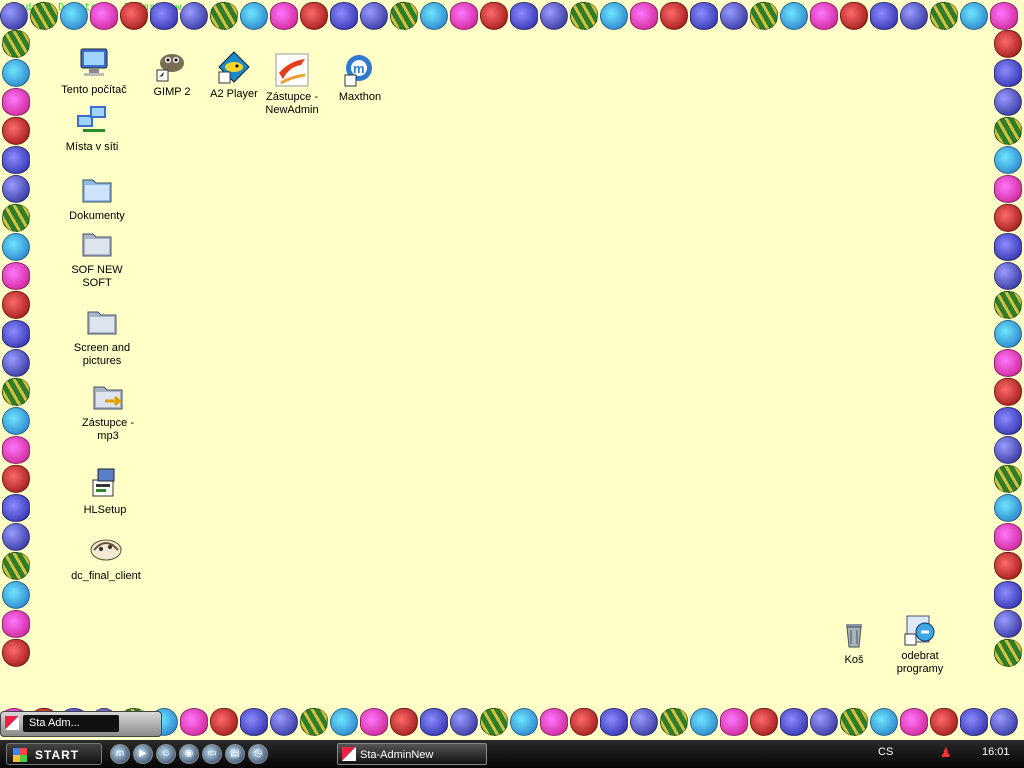 The width and height of the screenshot is (1024, 768). Describe the element at coordinates (57, 755) in the screenshot. I see `start-label: START` at that location.